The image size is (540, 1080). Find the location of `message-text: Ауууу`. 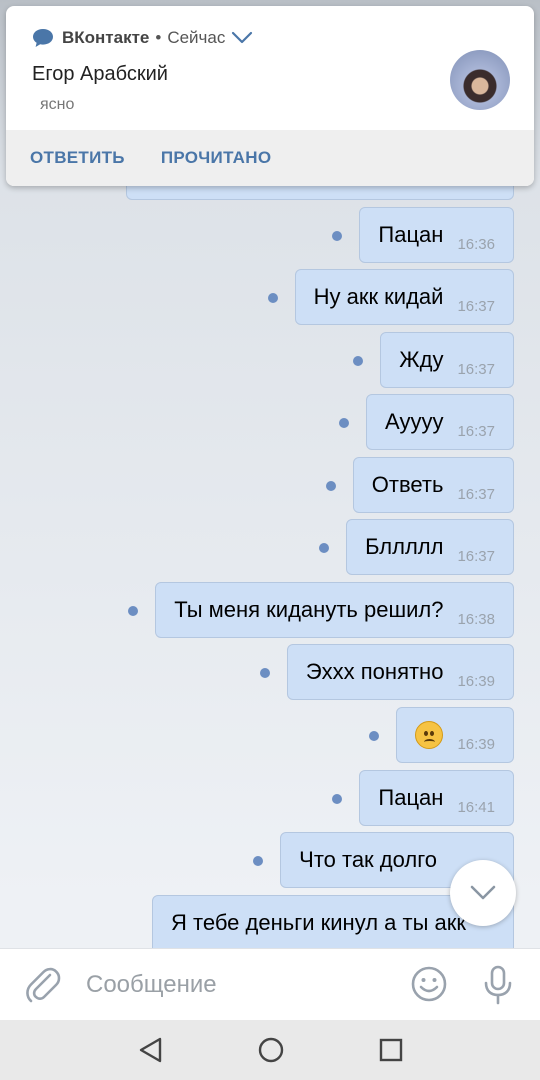

message-text: Ауууу is located at coordinates (414, 421).